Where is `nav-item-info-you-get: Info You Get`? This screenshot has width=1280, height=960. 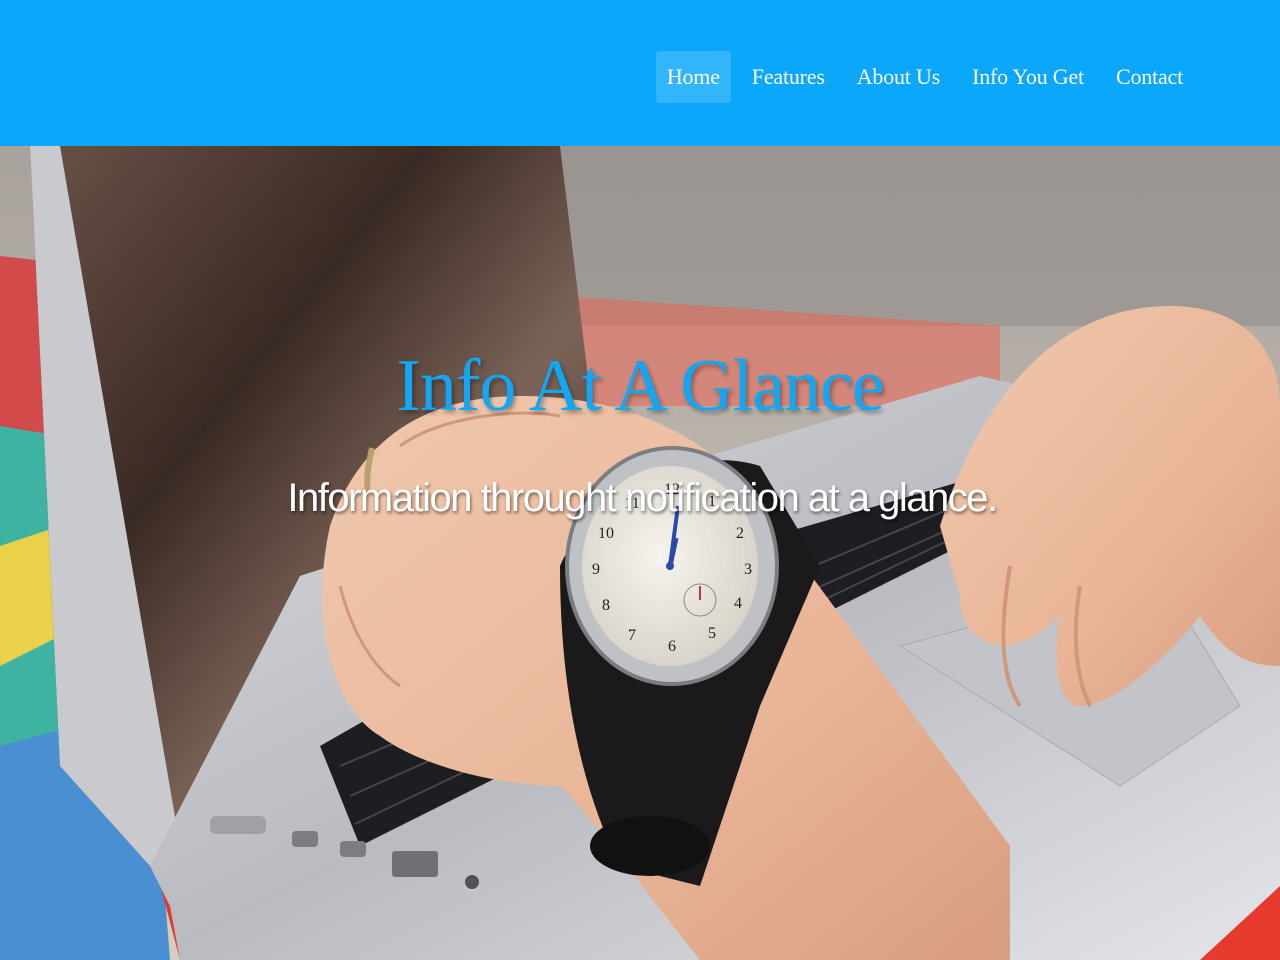
nav-item-info-you-get: Info You Get is located at coordinates (1028, 77).